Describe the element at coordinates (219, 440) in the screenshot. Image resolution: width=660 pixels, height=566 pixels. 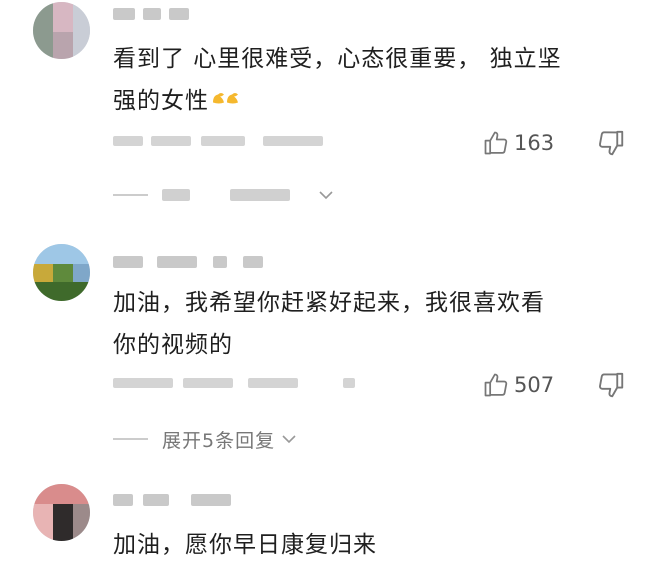
I see `expand-replies-label: 展开5条回复` at that location.